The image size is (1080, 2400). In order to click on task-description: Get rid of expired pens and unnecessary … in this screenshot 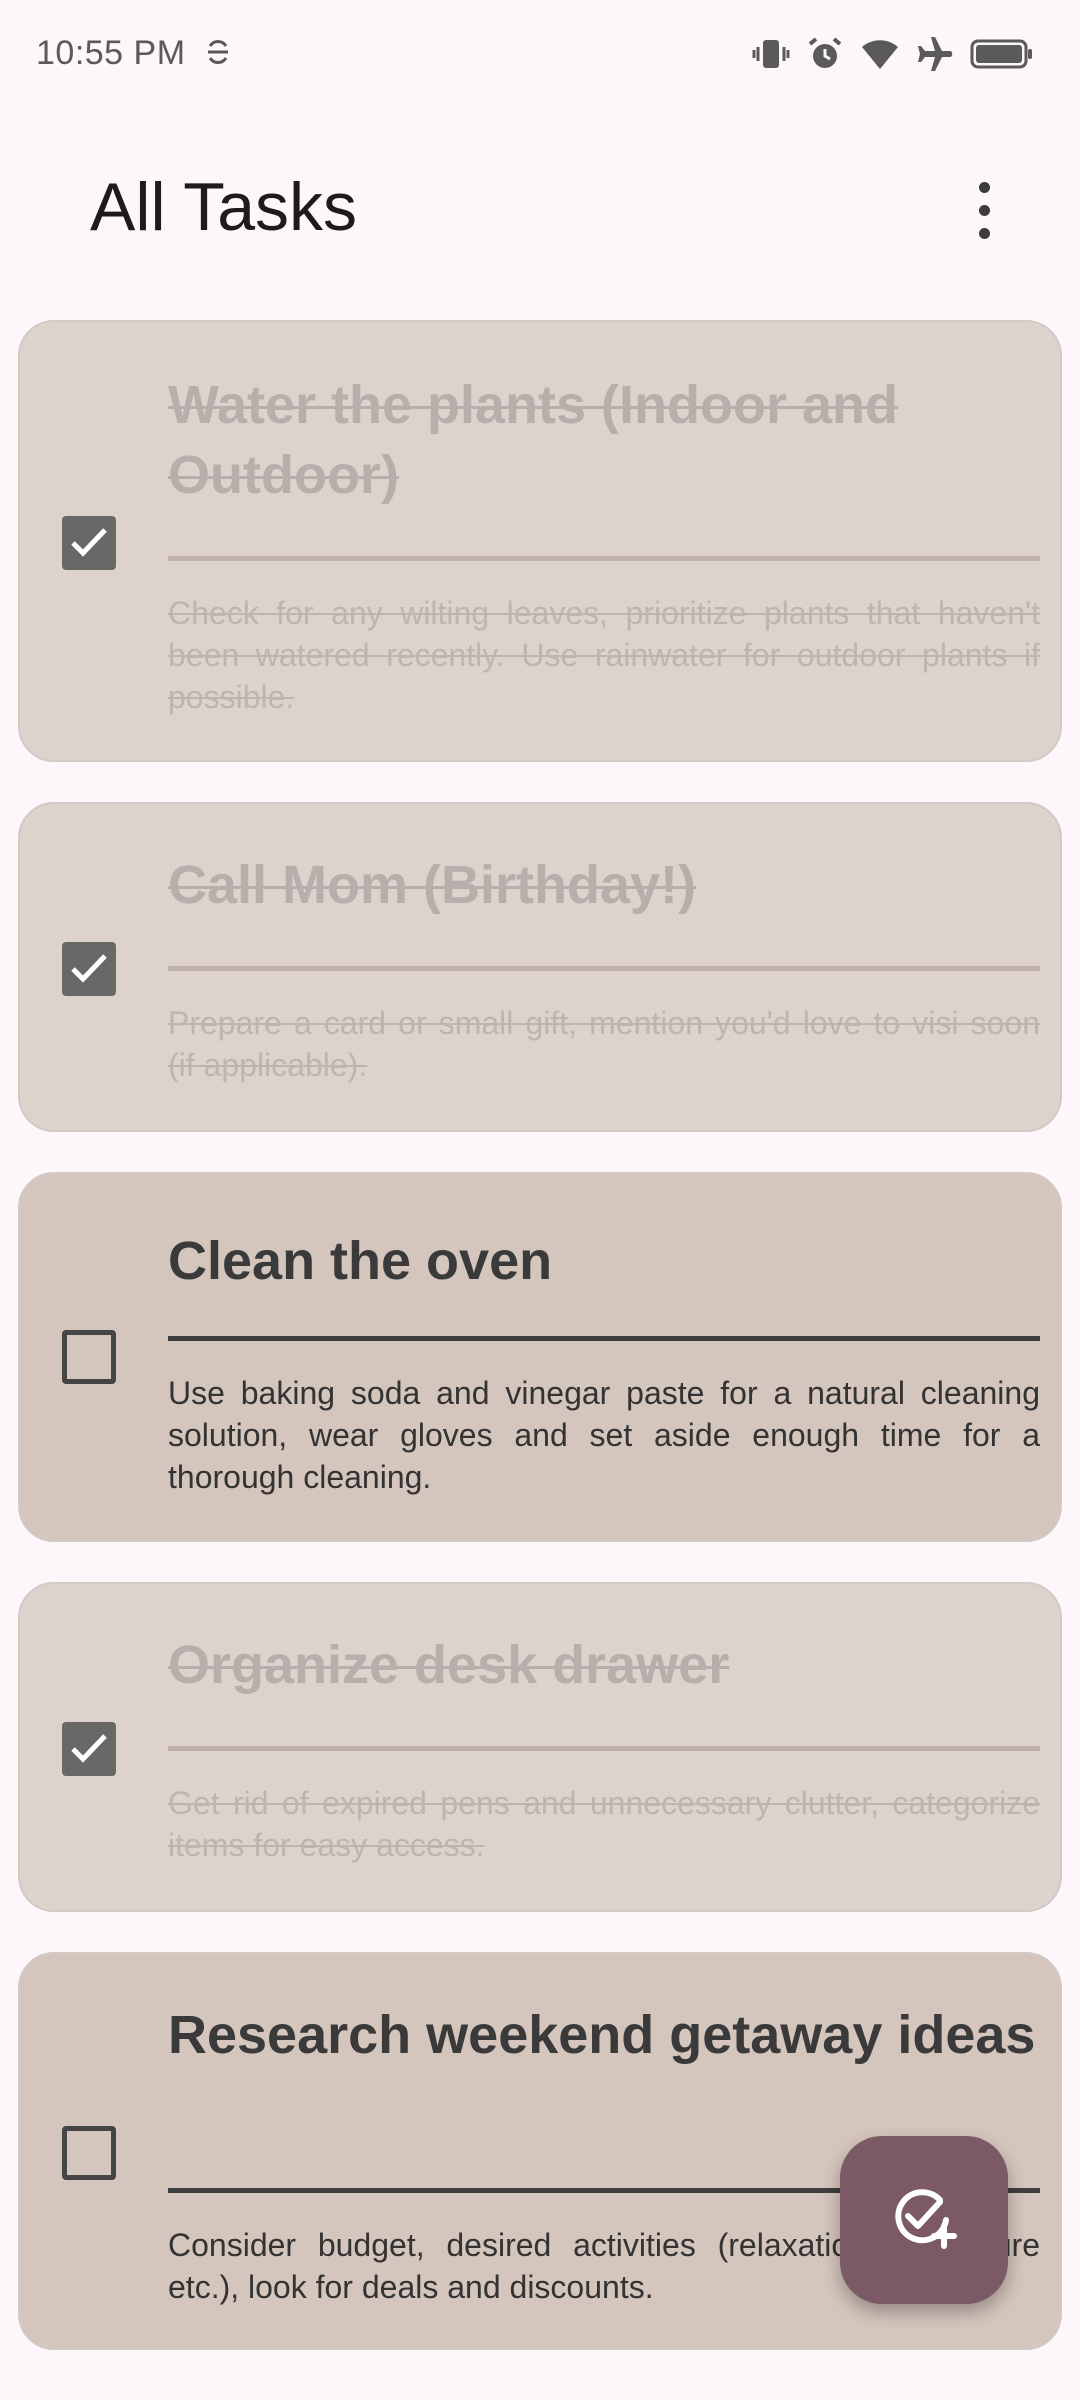, I will do `click(604, 1824)`.